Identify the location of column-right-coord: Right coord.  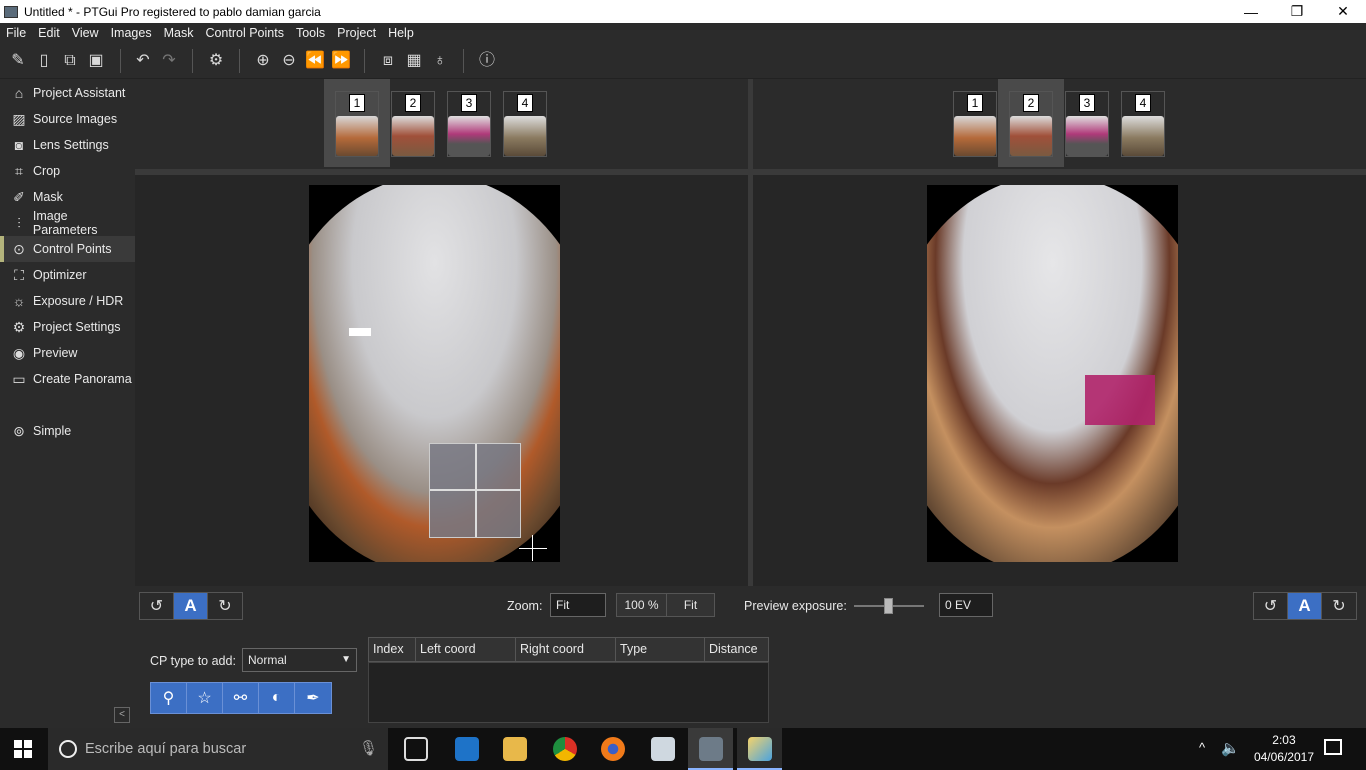
(566, 649).